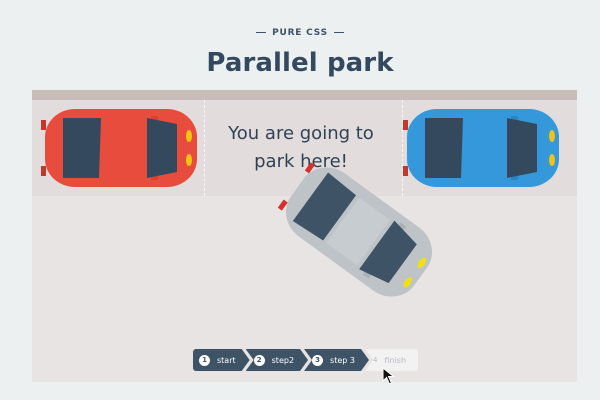 The height and width of the screenshot is (400, 600). I want to click on step-label: step2, so click(283, 360).